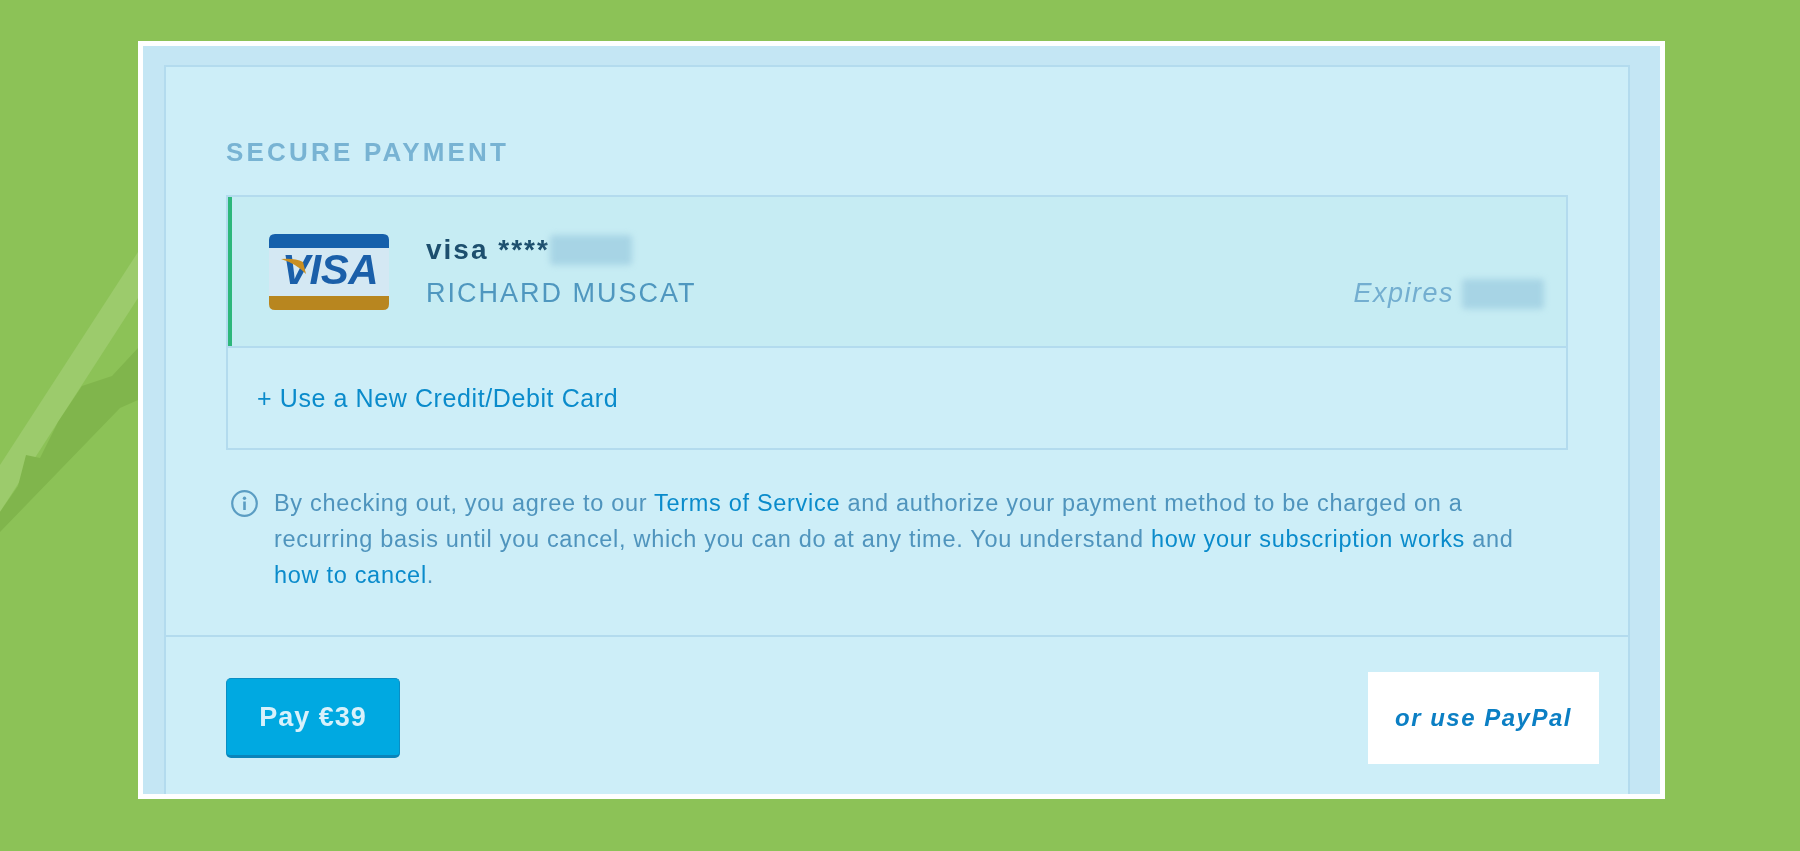 Image resolution: width=1800 pixels, height=851 pixels. What do you see at coordinates (747, 503) in the screenshot?
I see `text-link: Terms of Service` at bounding box center [747, 503].